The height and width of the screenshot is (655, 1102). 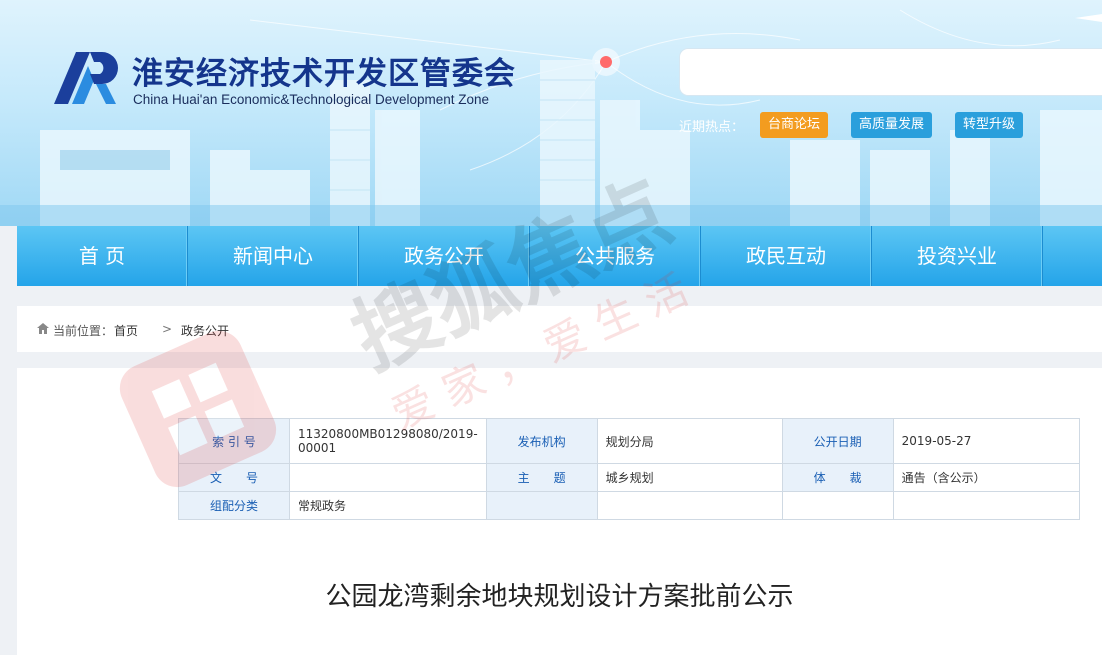 What do you see at coordinates (102, 256) in the screenshot?
I see `nav-item-home: 首 页` at bounding box center [102, 256].